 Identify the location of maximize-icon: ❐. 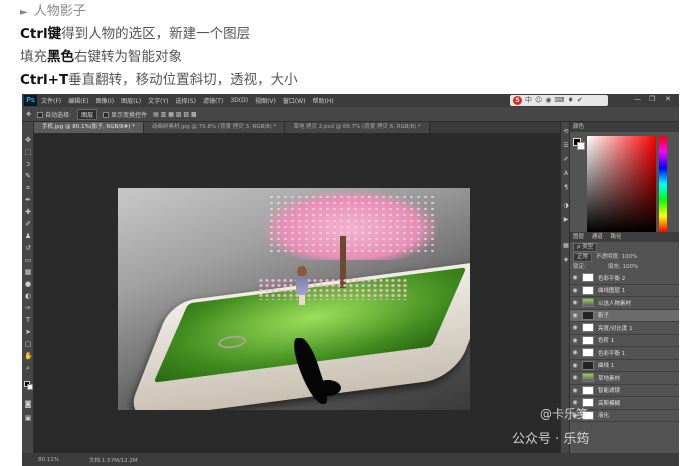
(652, 99).